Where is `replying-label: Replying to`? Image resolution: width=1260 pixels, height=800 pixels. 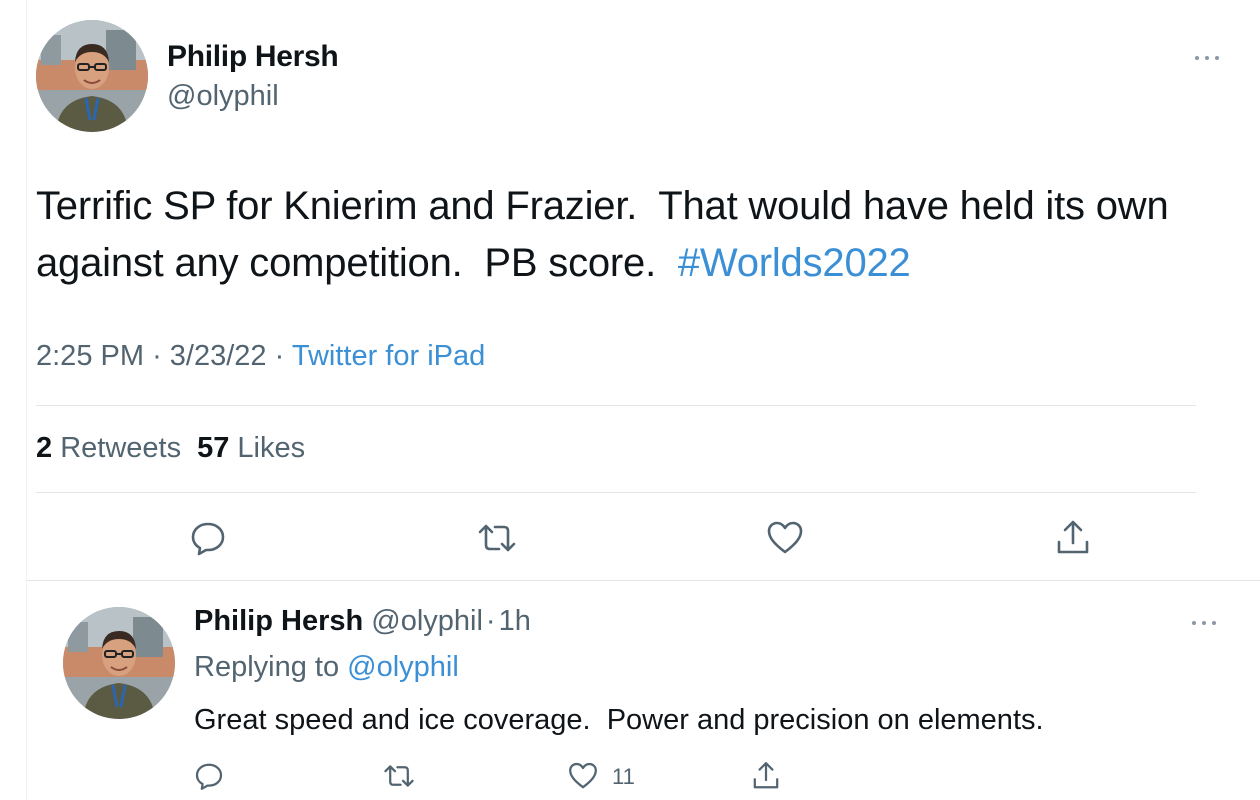 replying-label: Replying to is located at coordinates (267, 667).